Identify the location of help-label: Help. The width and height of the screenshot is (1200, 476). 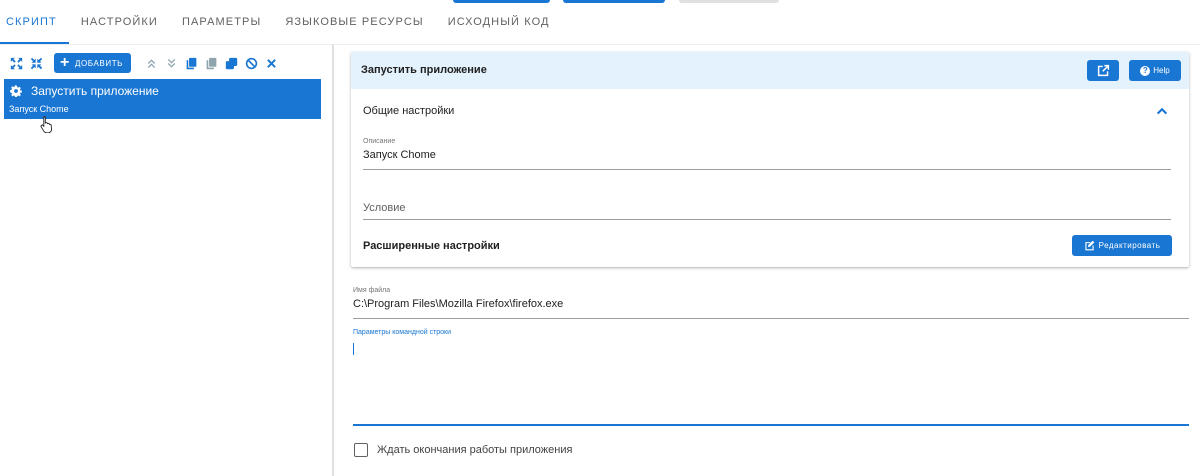
(1161, 70).